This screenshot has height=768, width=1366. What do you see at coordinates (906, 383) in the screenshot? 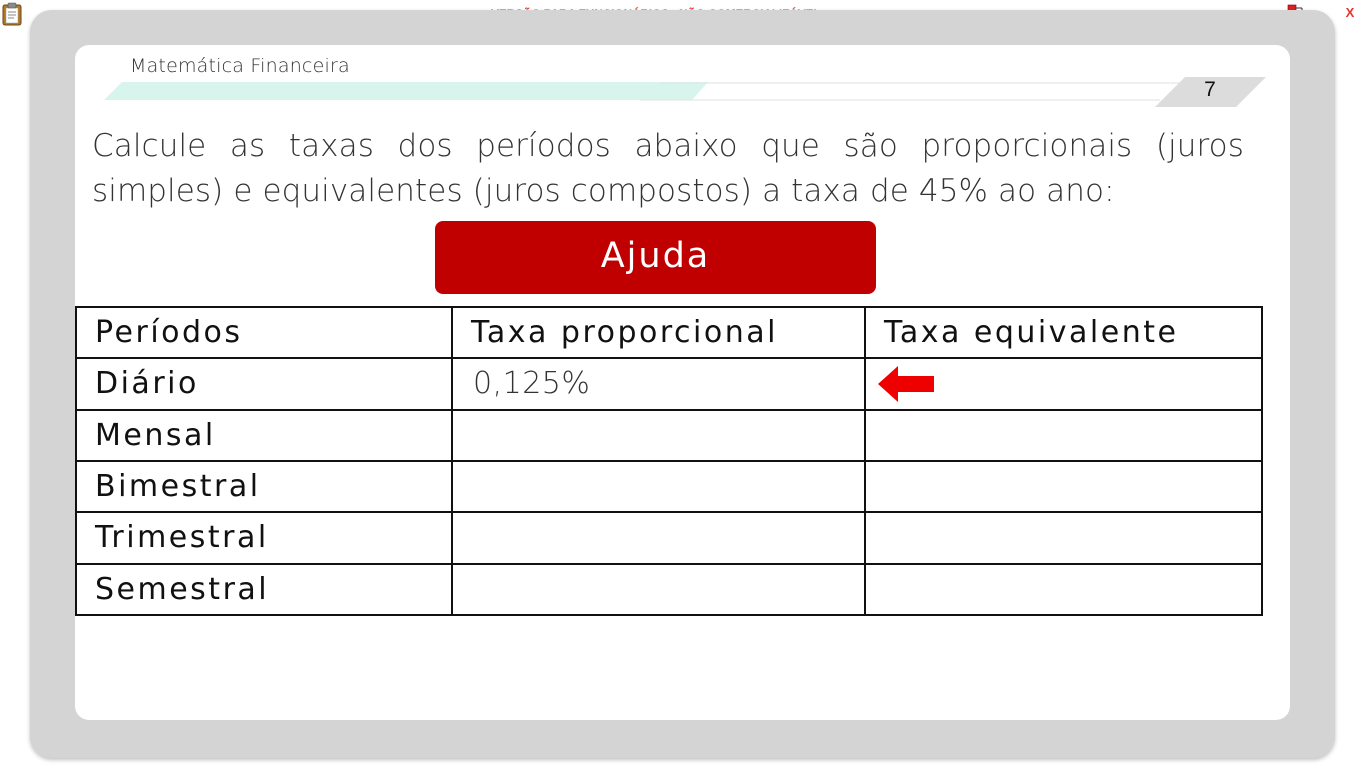
I see `left-arrow-icon` at bounding box center [906, 383].